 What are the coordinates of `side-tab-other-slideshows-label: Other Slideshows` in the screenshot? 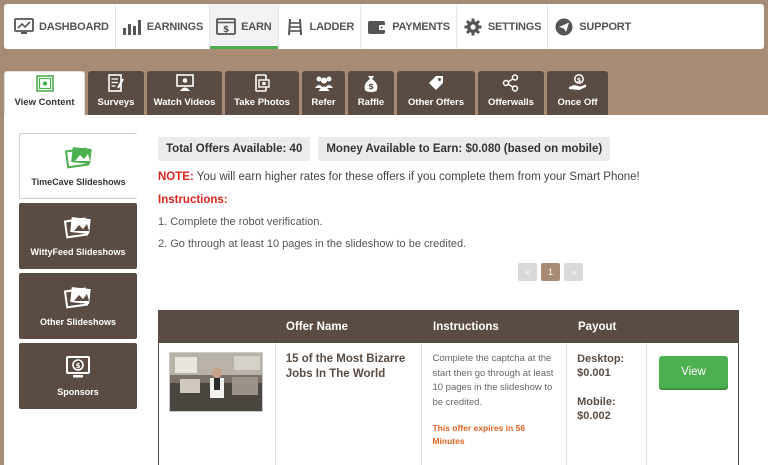 It's located at (78, 322).